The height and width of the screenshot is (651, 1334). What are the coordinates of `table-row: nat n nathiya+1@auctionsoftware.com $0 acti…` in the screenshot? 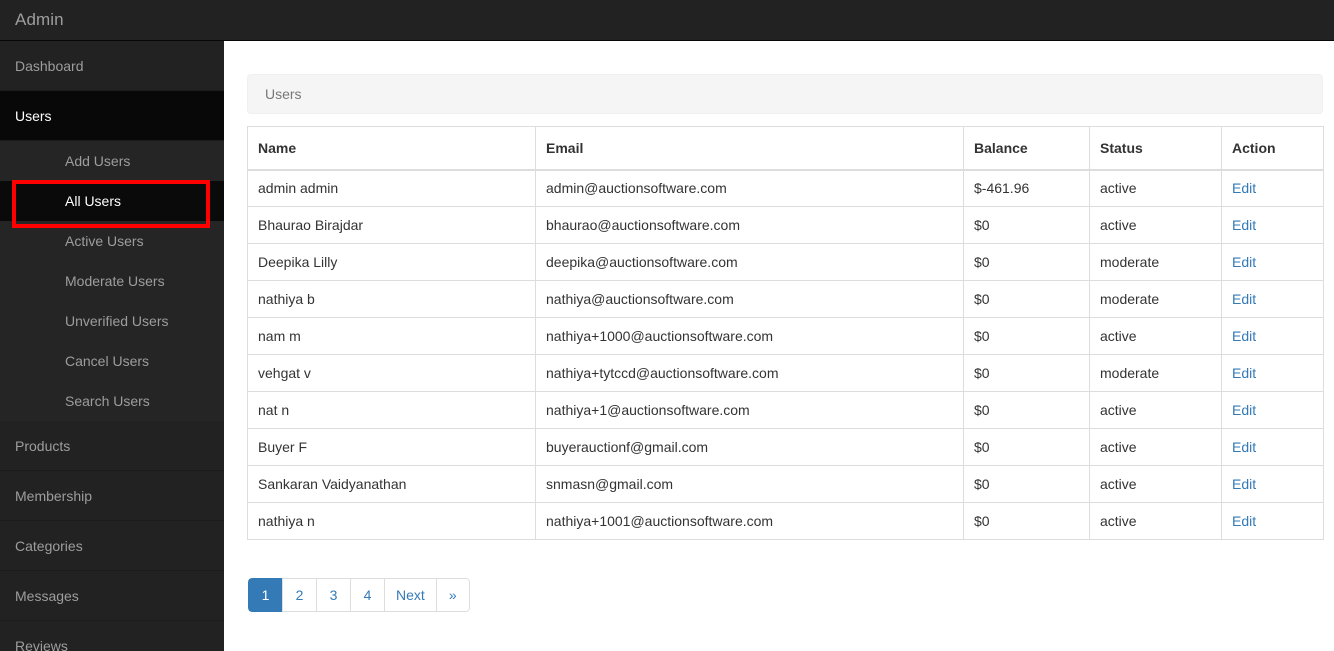 It's located at (785, 410).